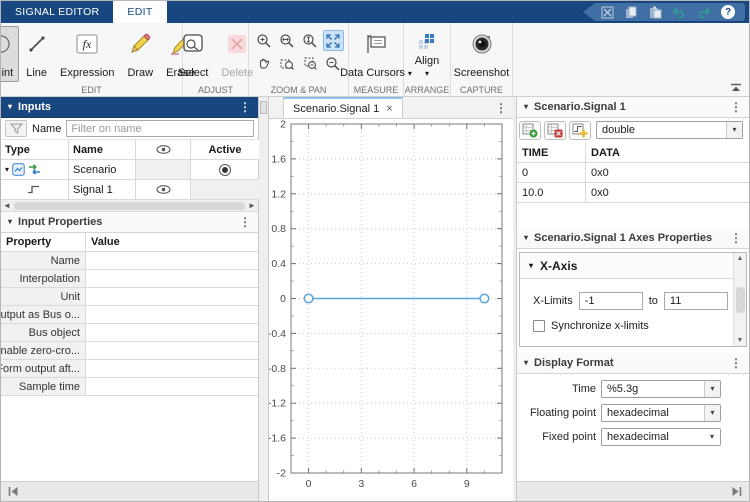 The height and width of the screenshot is (502, 750). Describe the element at coordinates (633, 238) in the screenshot. I see `axes-properties-header: ▾ Scenario.Signal 1 Axes Properties ⋮` at that location.